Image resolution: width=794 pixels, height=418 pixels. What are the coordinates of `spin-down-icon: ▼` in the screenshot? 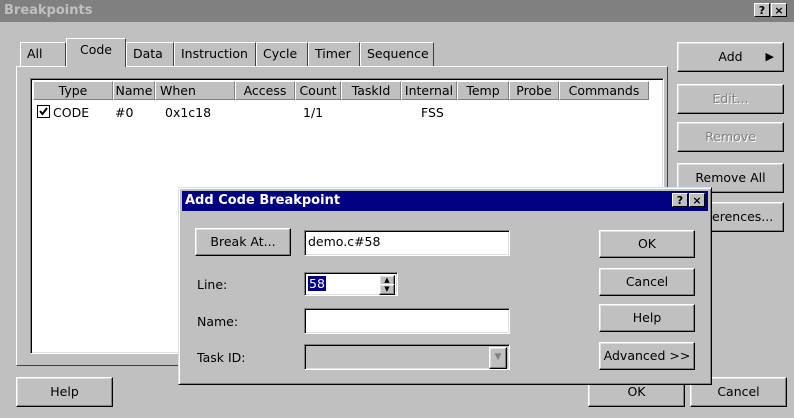 It's located at (387, 289).